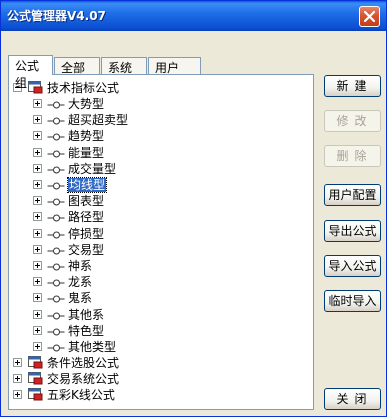 Image resolution: width=387 pixels, height=417 pixels. I want to click on temp-import-button: 临时导入, so click(352, 301).